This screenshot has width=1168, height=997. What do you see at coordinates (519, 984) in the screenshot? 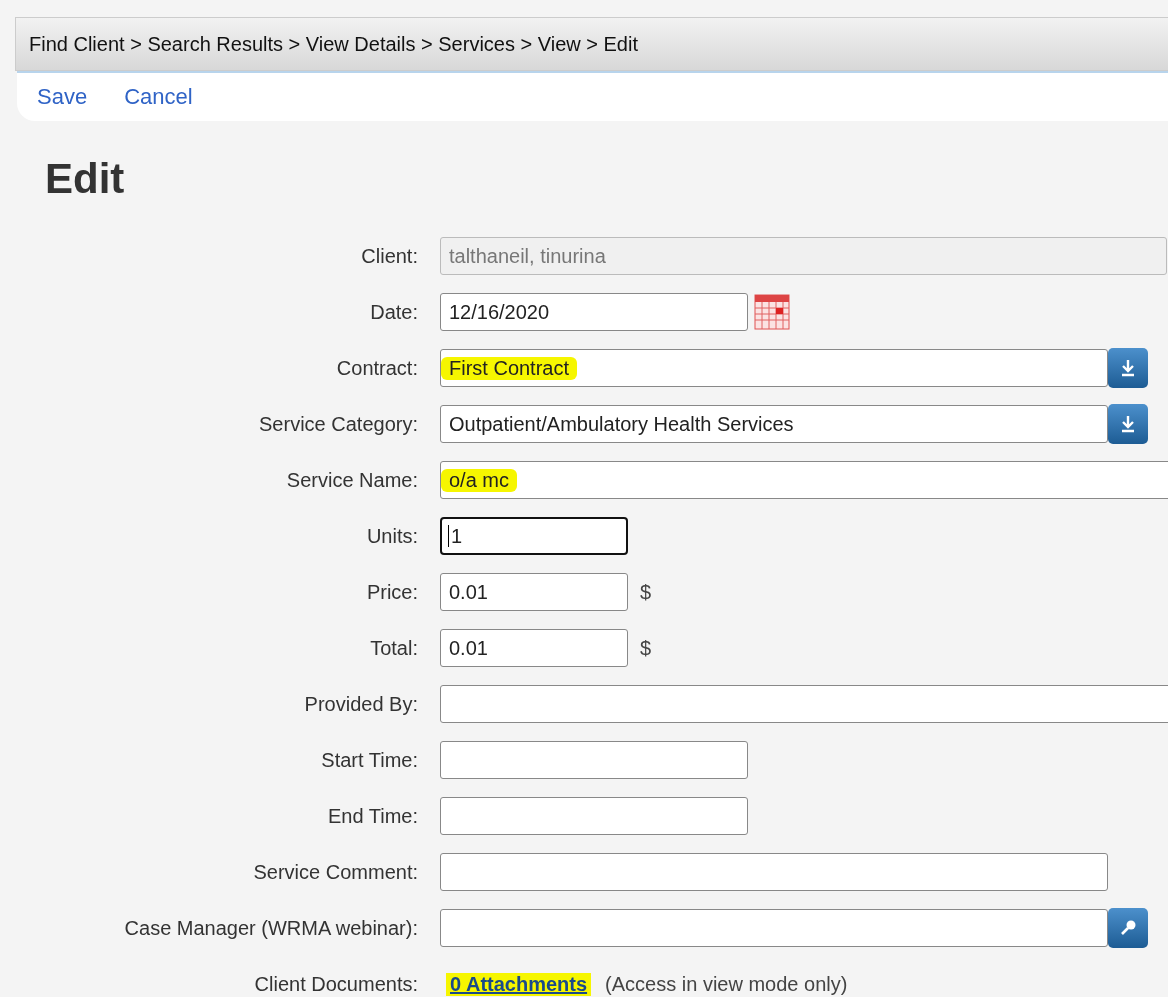
I see `attachments-link: 0 Attachments` at bounding box center [519, 984].